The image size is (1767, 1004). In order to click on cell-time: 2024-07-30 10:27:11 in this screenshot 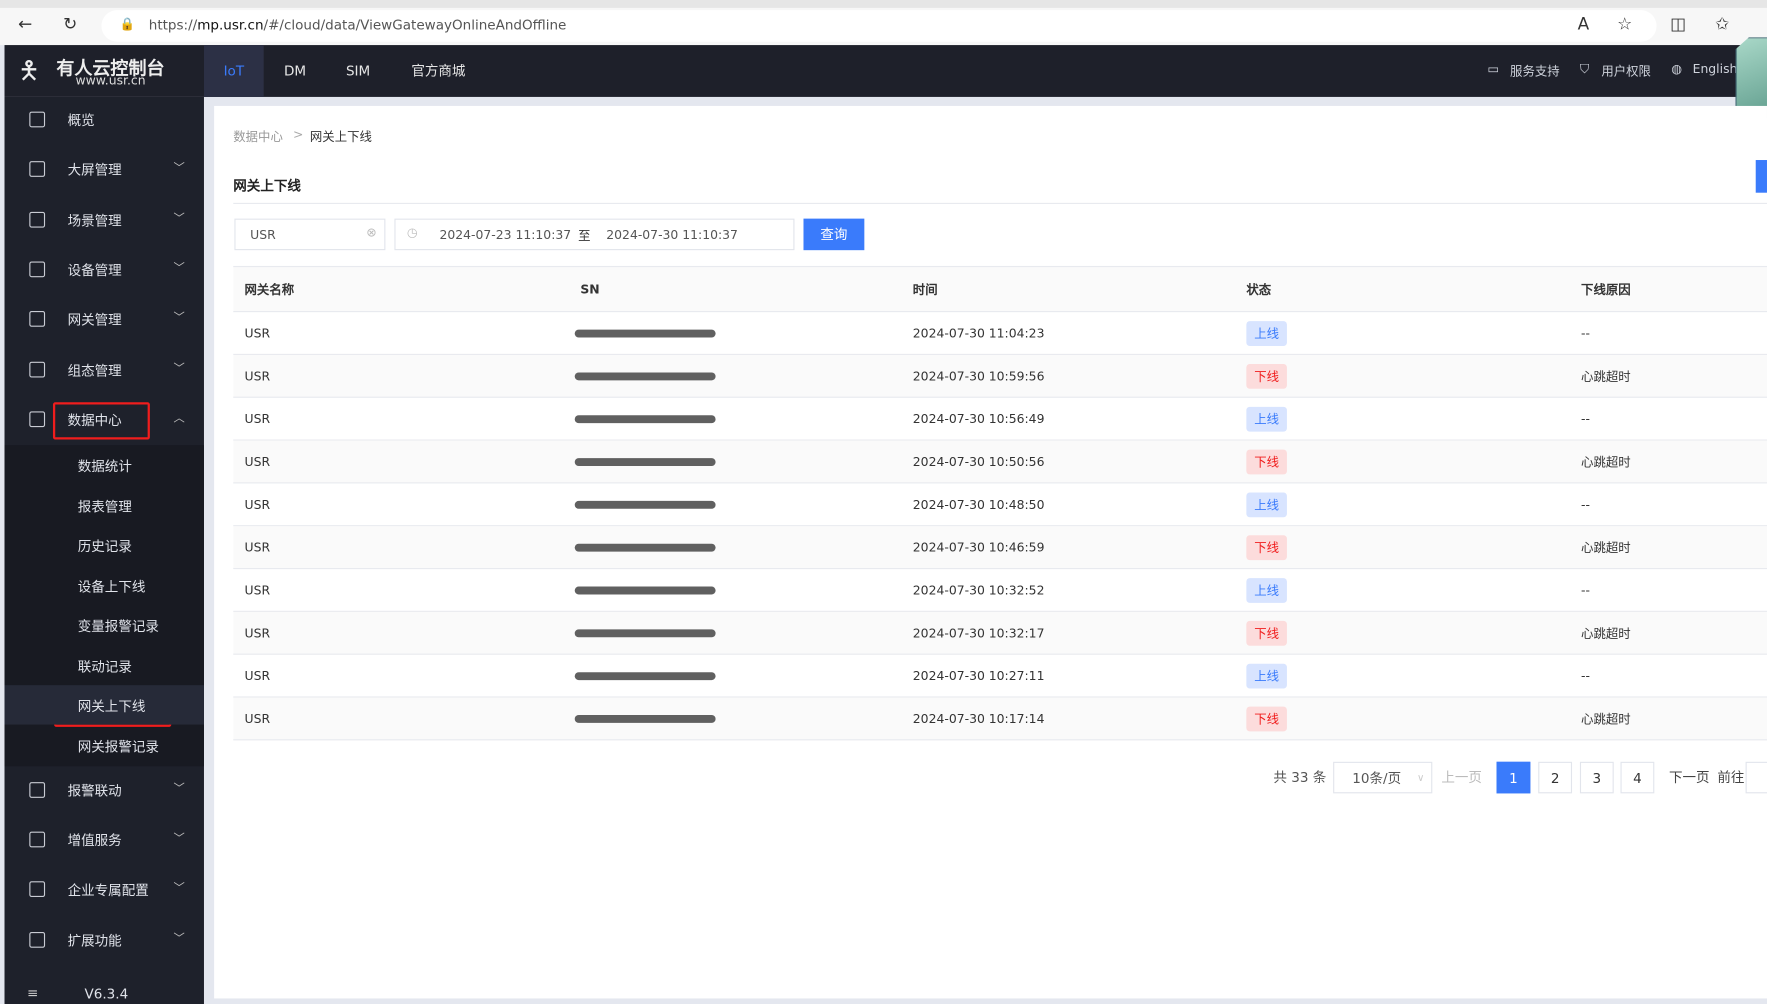, I will do `click(978, 675)`.